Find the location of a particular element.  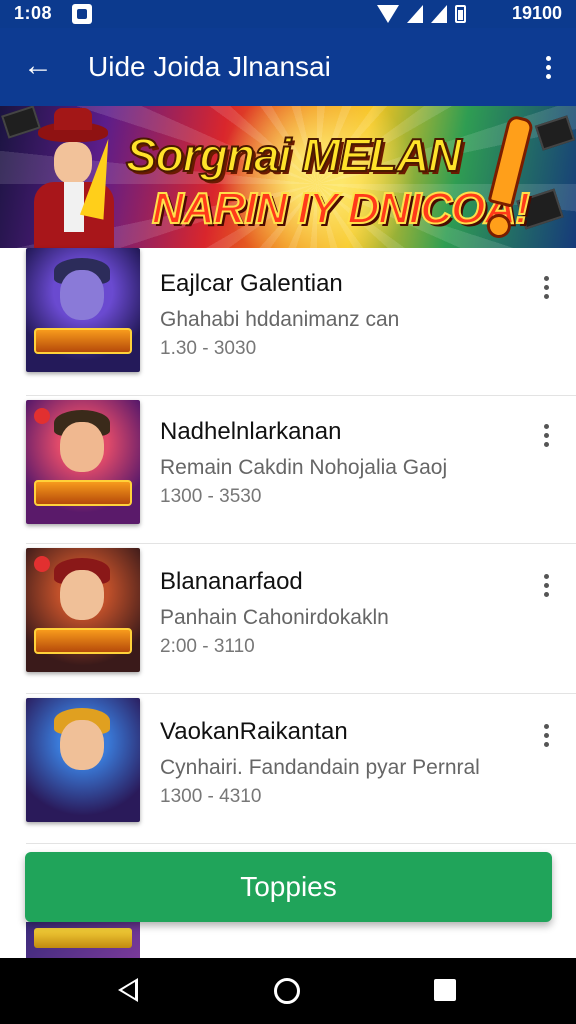

back-button: ← is located at coordinates (38, 65).